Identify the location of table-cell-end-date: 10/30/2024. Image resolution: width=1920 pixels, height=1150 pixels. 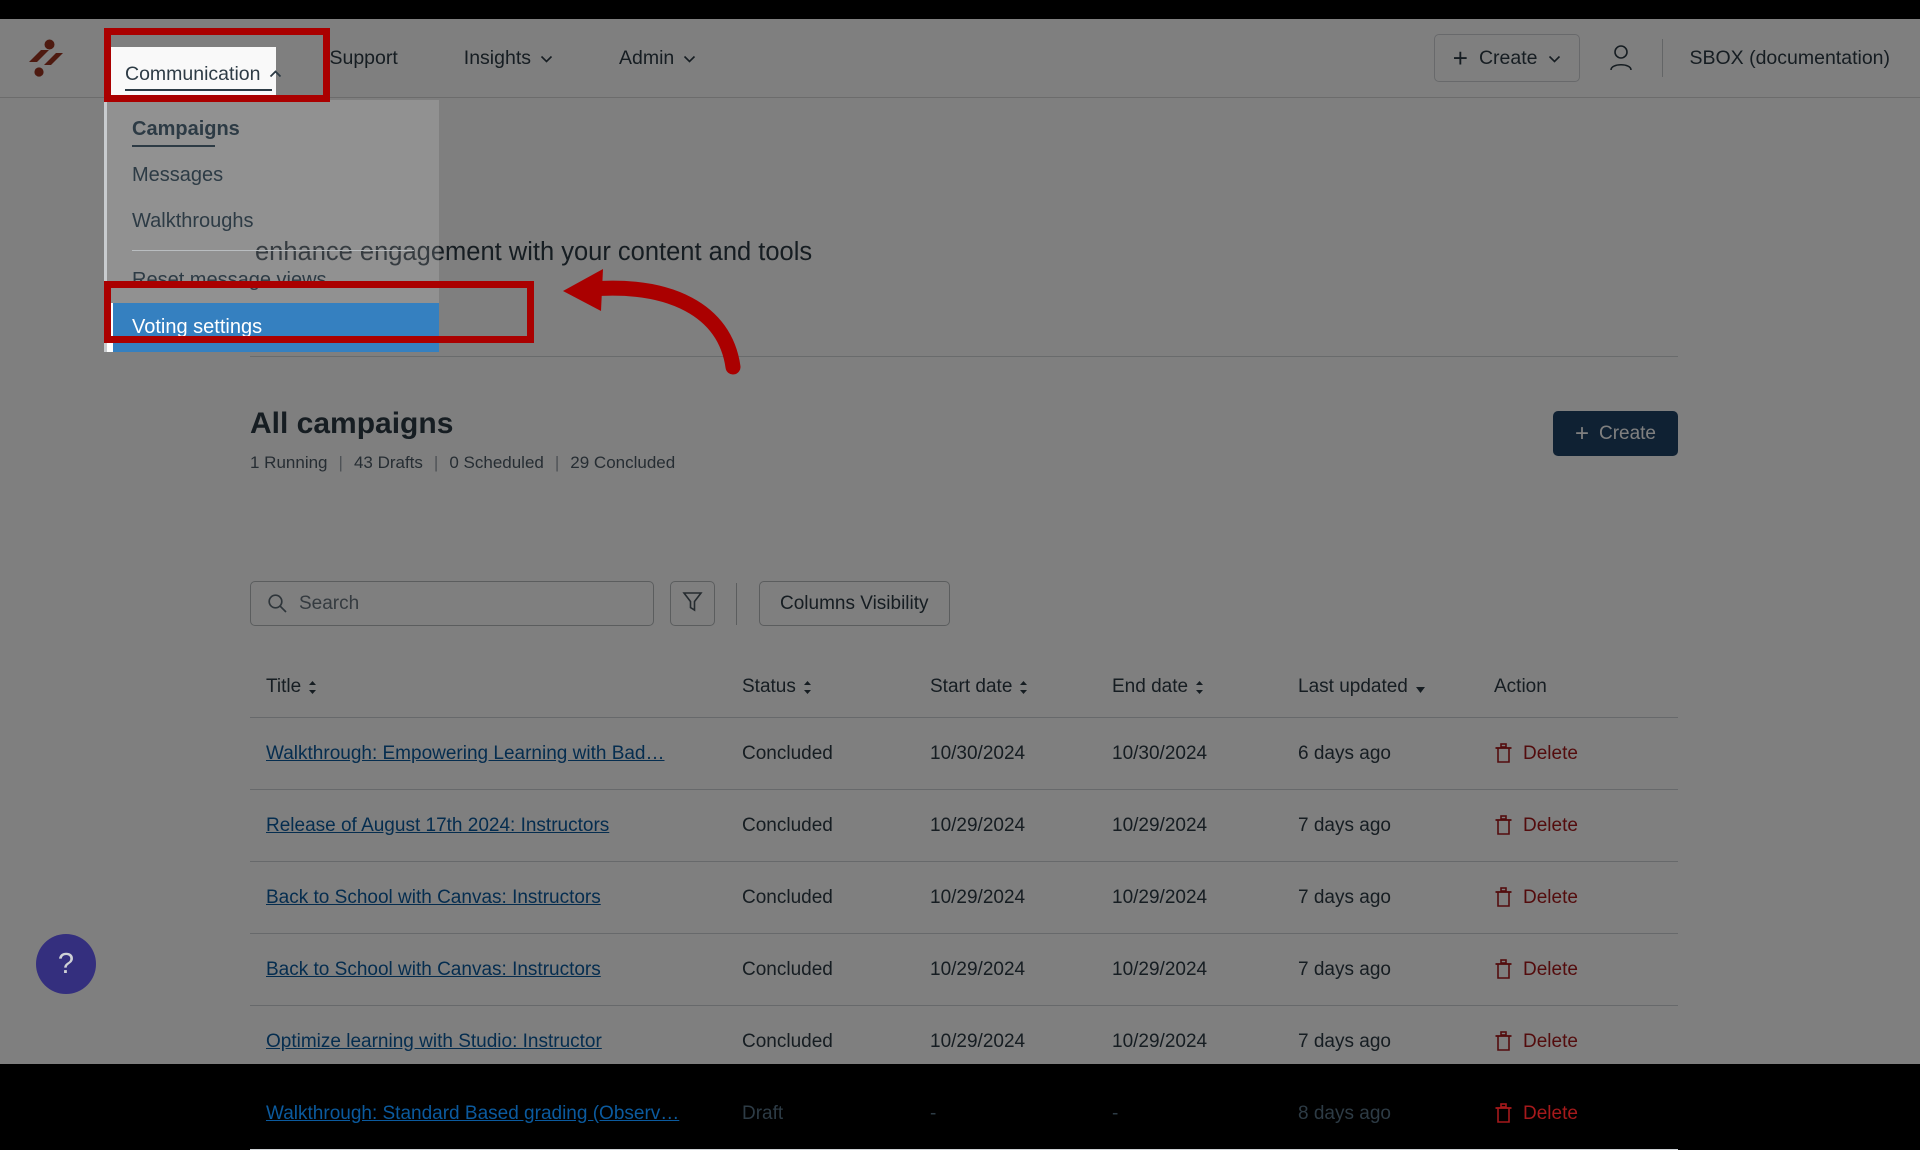
(1160, 753).